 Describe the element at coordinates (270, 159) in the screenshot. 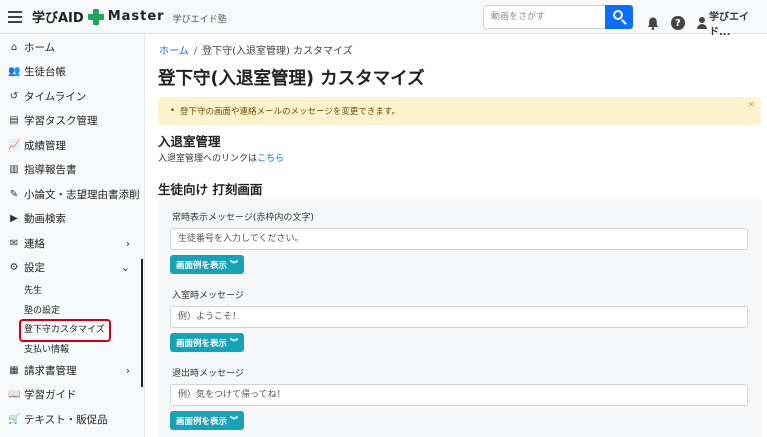

I see `attendance-link: こちら` at that location.